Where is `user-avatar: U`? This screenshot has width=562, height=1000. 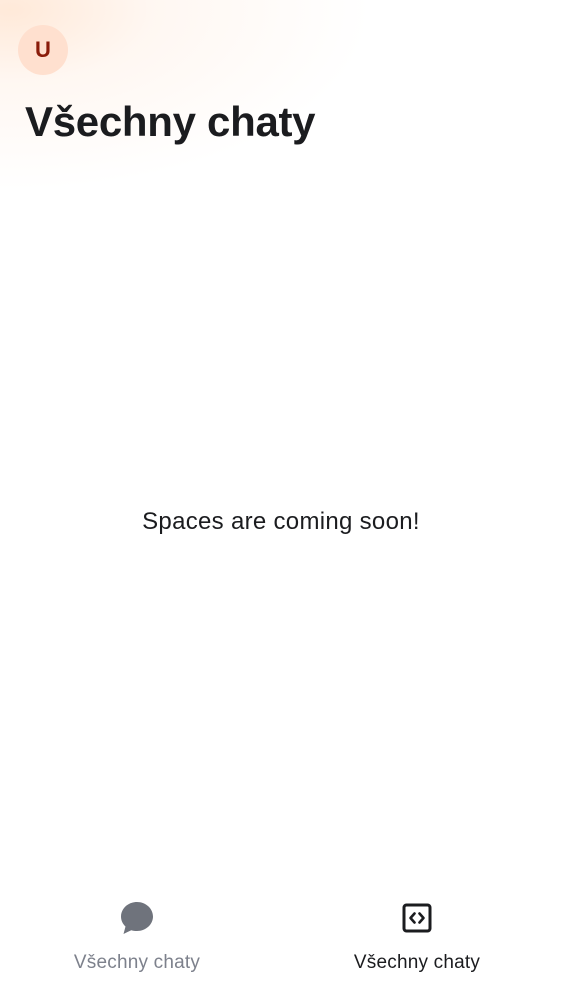
user-avatar: U is located at coordinates (43, 50).